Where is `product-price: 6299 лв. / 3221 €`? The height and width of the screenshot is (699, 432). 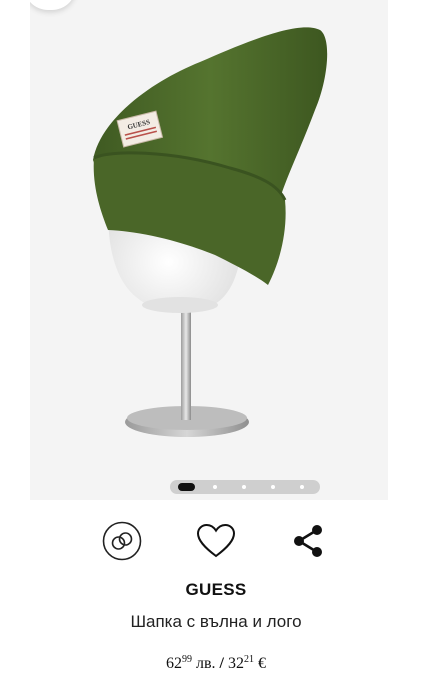
product-price: 6299 лв. / 3221 € is located at coordinates (216, 663).